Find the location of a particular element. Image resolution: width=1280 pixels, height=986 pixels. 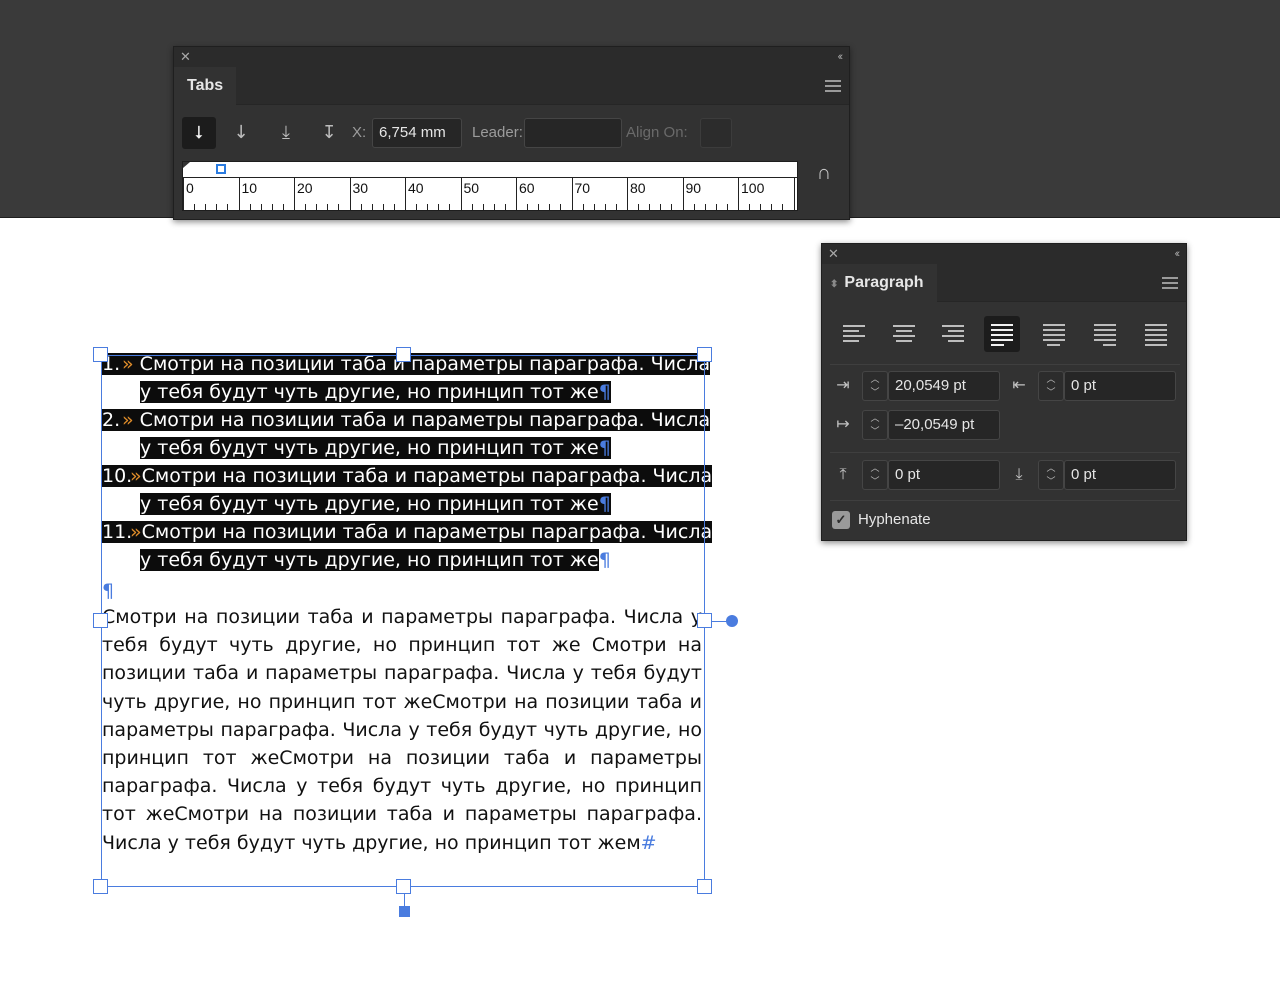

tabs-panel-titlebar: ✕ ‹‹ is located at coordinates (511, 57).